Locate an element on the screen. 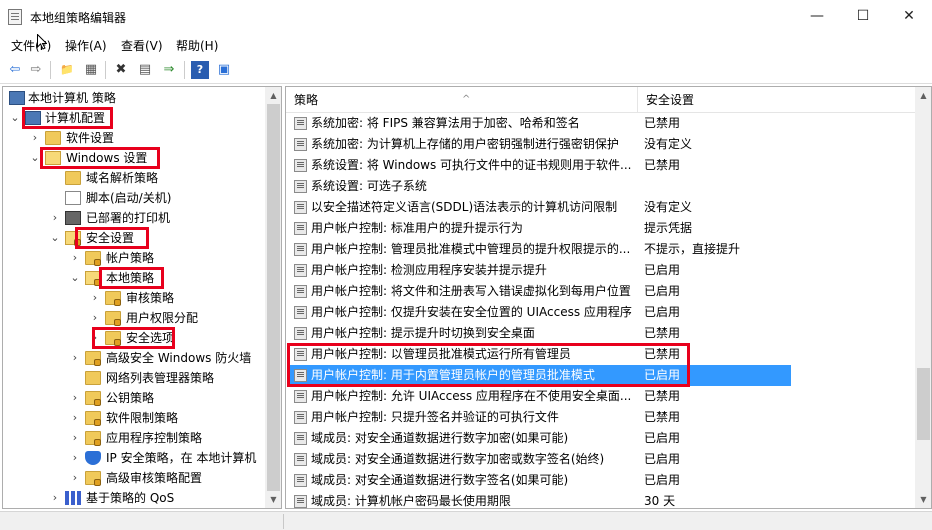 This screenshot has height=530, width=932. list-item: 用户帐户控制: 只提升签名并验证的可执行文件 已禁用 is located at coordinates (601, 417).